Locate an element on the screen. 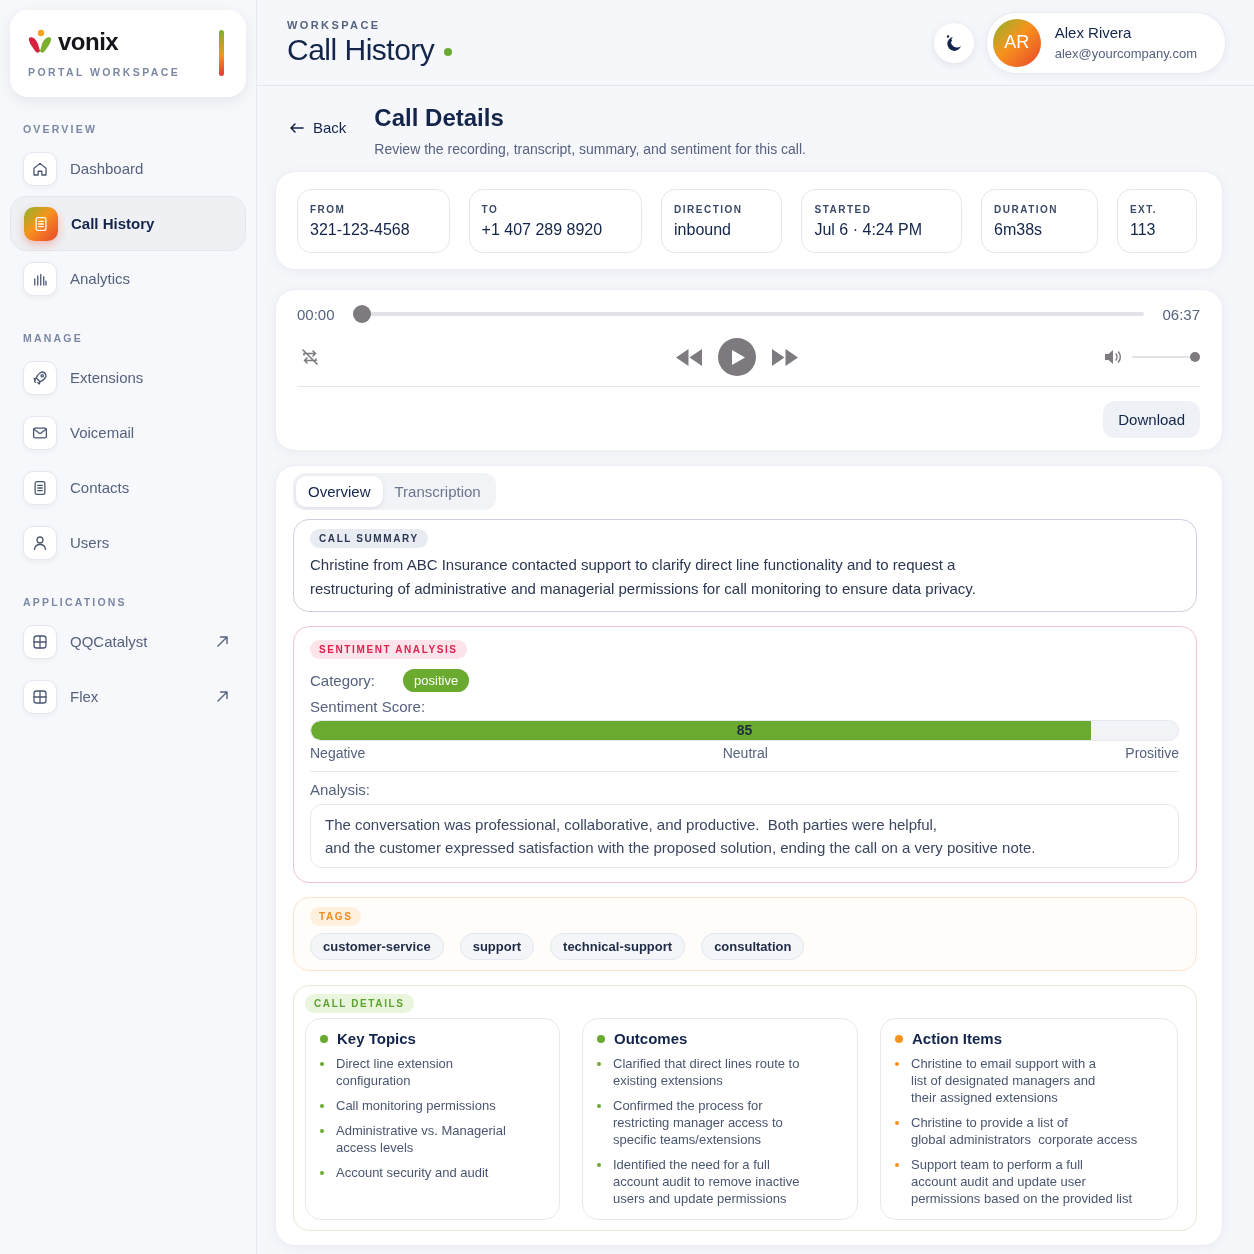 This screenshot has height=1254, width=1254. category-chip: positive is located at coordinates (436, 680).